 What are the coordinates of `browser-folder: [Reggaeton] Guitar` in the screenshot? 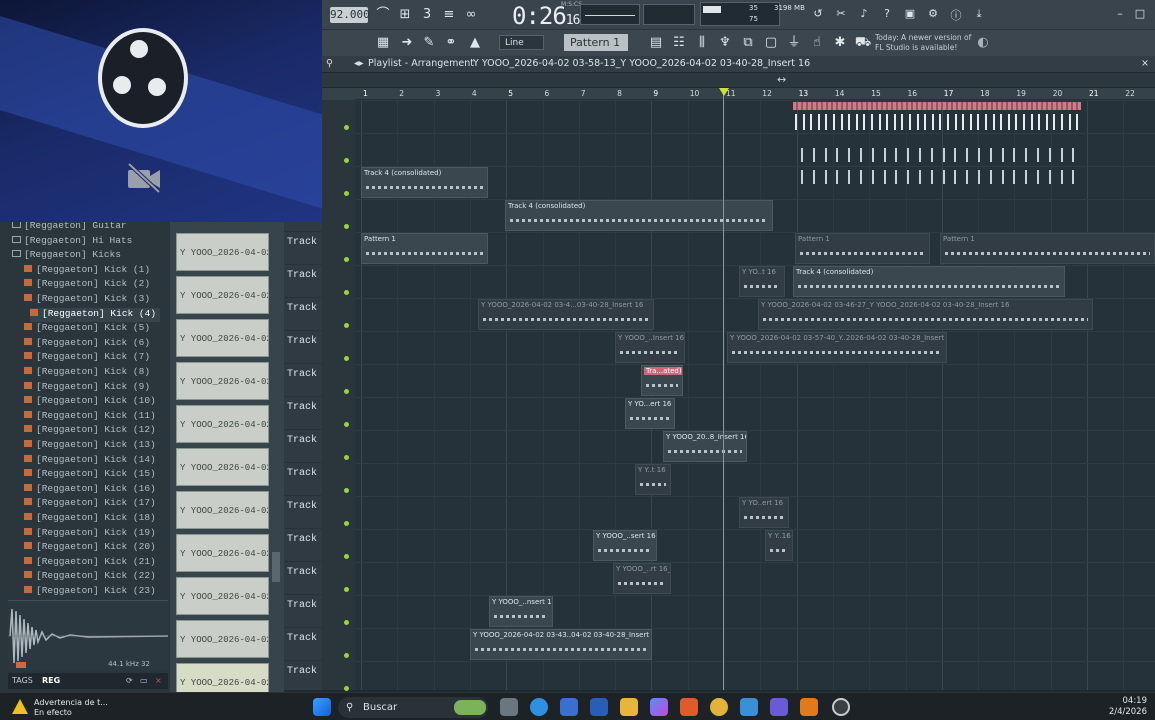 It's located at (69, 227).